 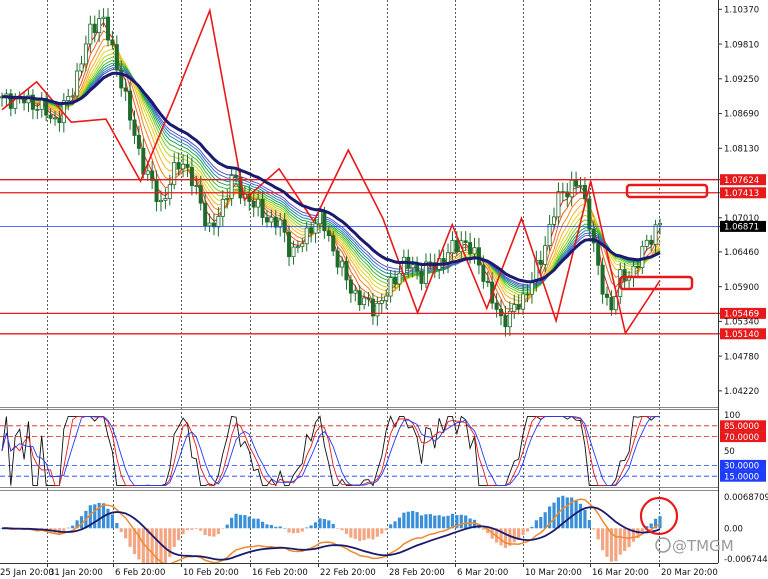 I want to click on time-tick-label: 31 Jan 20:00, so click(x=76, y=573).